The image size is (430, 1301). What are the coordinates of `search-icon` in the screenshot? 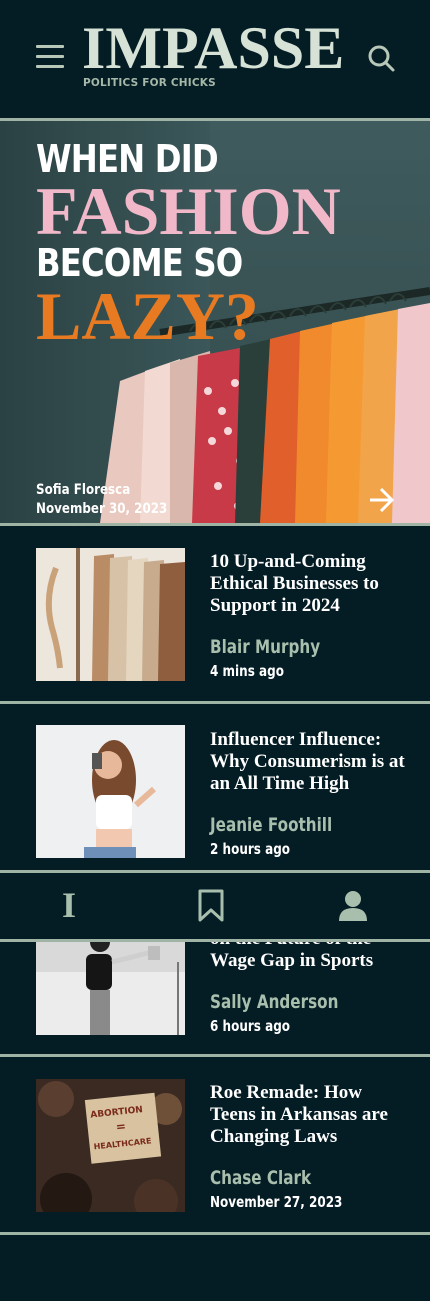 It's located at (382, 59).